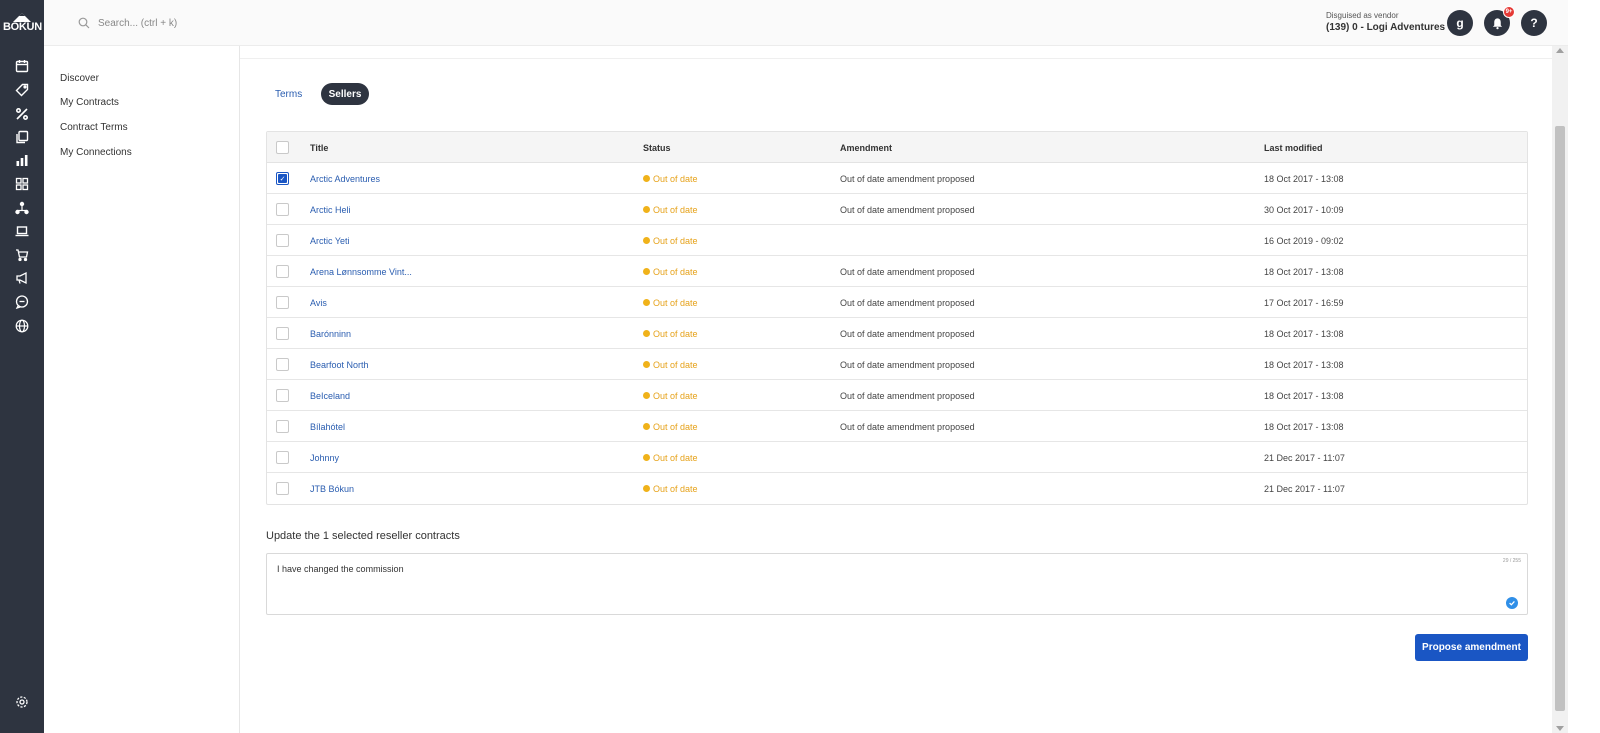 This screenshot has height=733, width=1600. Describe the element at coordinates (318, 302) in the screenshot. I see `seller-title-link: Avis` at that location.